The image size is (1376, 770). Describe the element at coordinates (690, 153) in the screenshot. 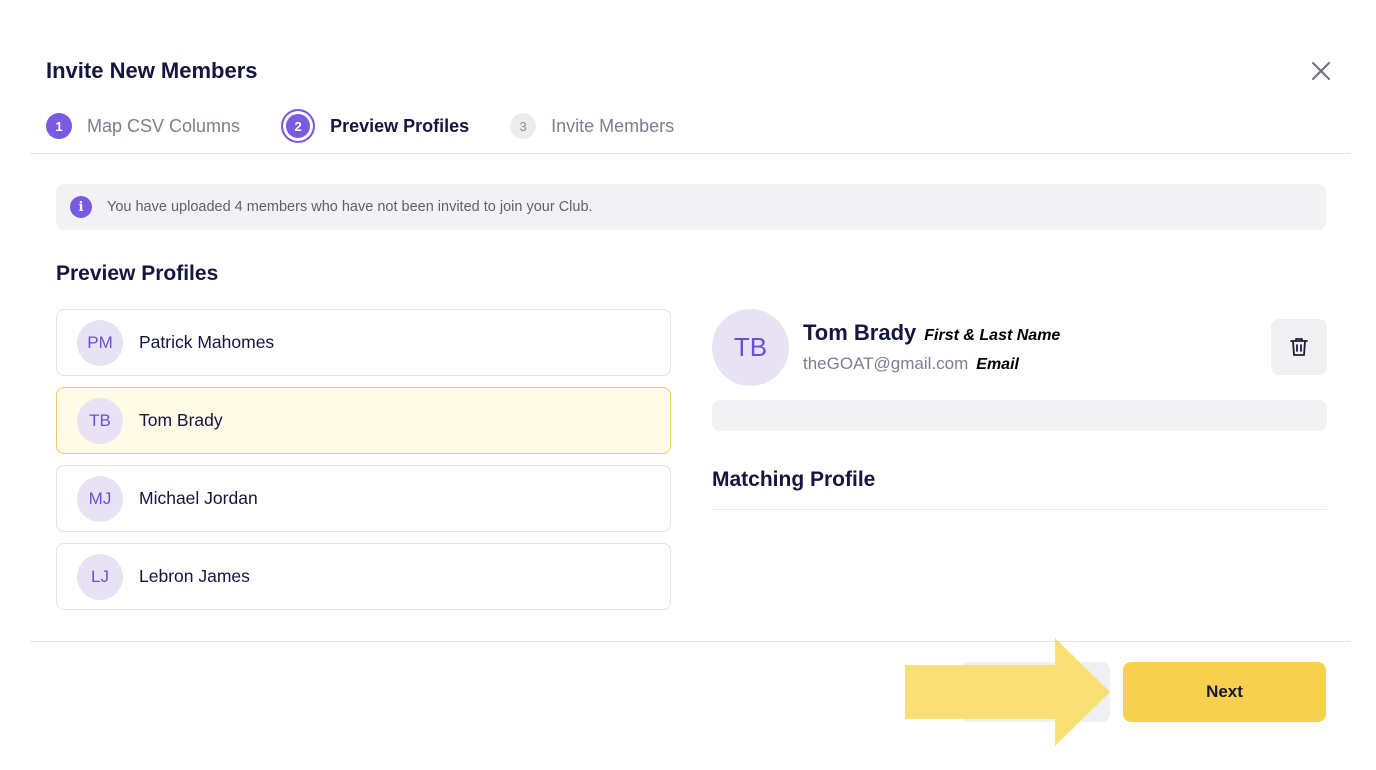

I see `header-divider` at that location.